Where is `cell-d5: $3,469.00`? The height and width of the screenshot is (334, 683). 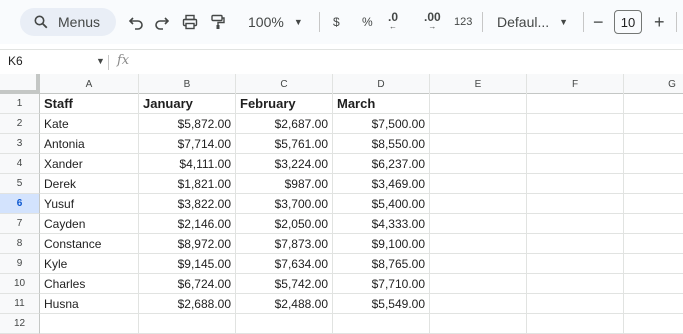 cell-d5: $3,469.00 is located at coordinates (381, 184).